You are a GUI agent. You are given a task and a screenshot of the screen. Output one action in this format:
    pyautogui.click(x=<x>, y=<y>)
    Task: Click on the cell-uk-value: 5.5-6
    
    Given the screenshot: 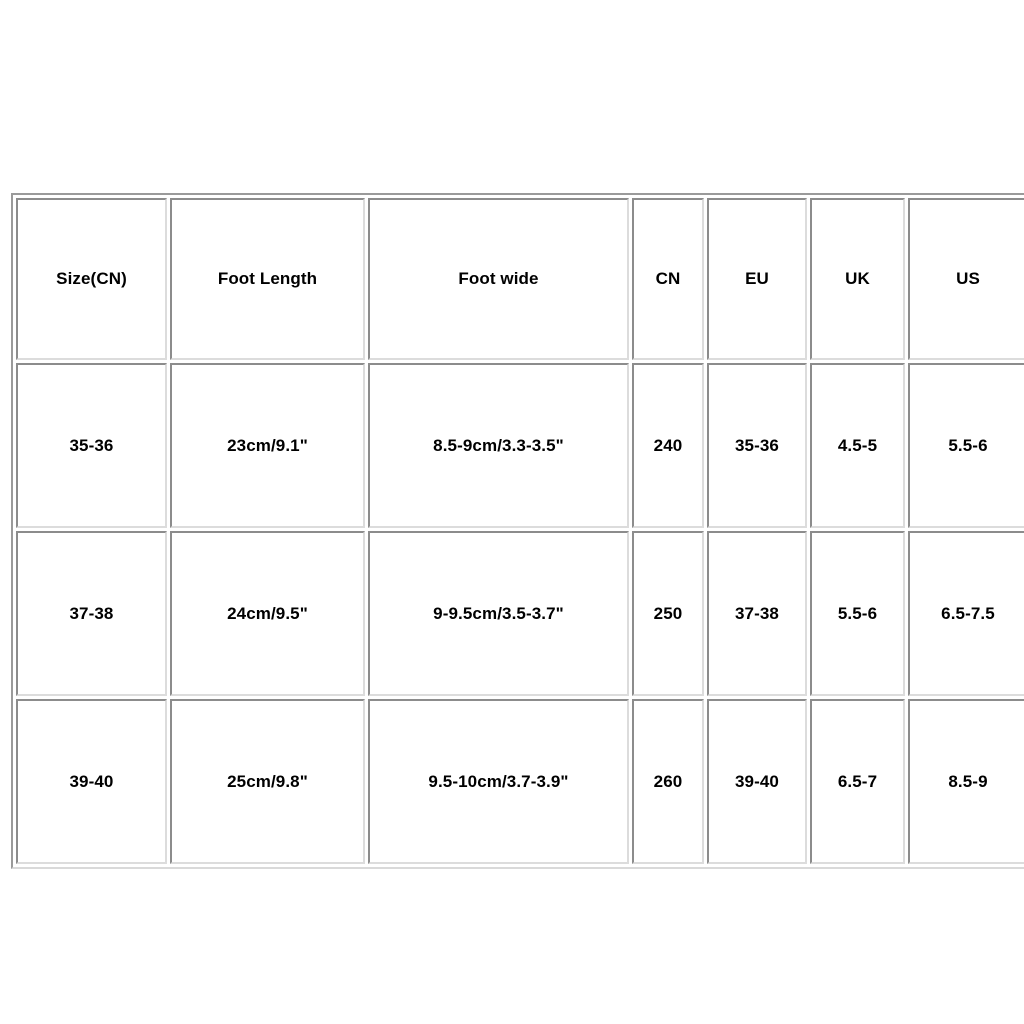 What is the action you would take?
    pyautogui.click(x=857, y=613)
    